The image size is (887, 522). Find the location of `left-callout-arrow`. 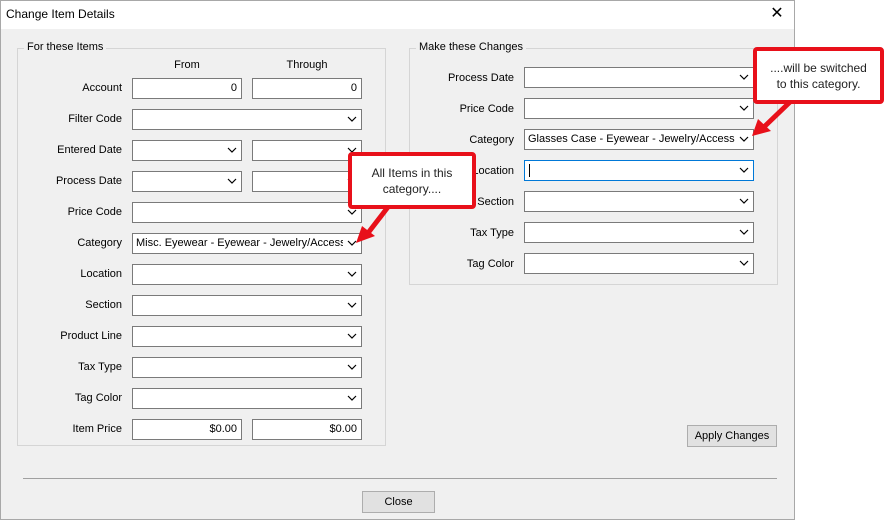

left-callout-arrow is located at coordinates (373, 223).